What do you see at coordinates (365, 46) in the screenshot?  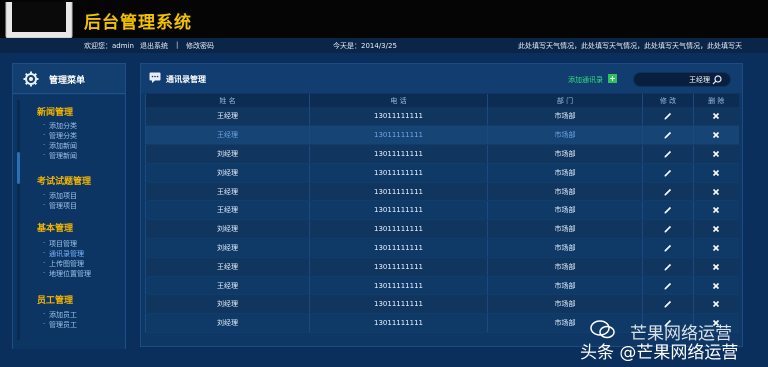 I see `date-text: 今天是：2014/3/25` at bounding box center [365, 46].